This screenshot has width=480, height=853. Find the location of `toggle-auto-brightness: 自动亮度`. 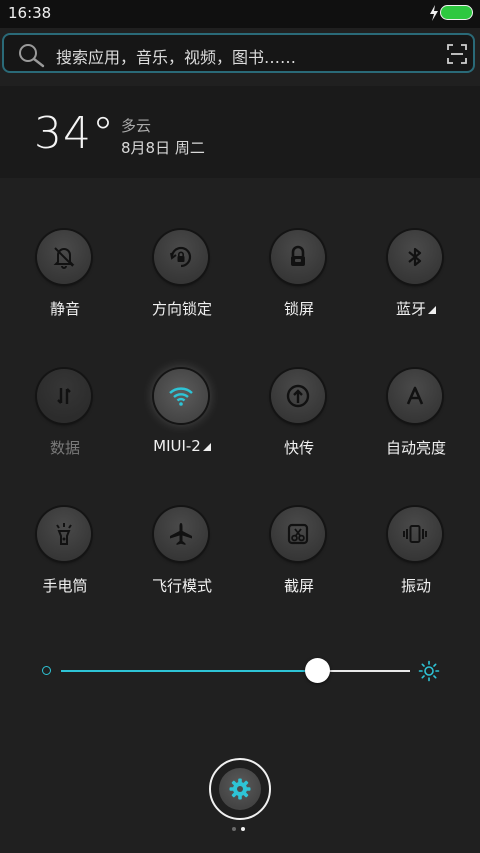

toggle-auto-brightness: 自动亮度 is located at coordinates (416, 424).